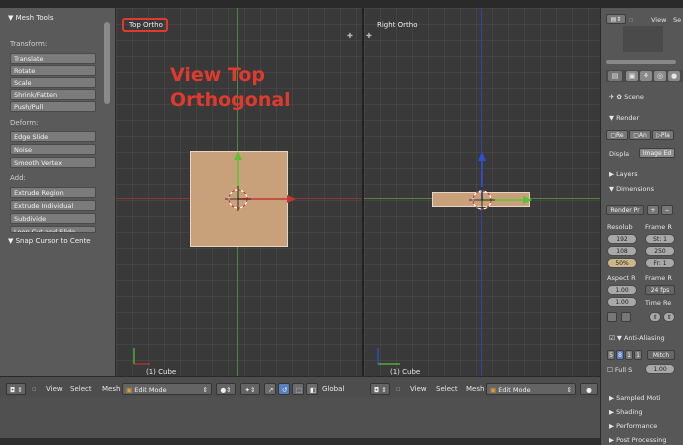 The height and width of the screenshot is (445, 683). I want to click on push-pull-button: Push/Pull, so click(53, 106).